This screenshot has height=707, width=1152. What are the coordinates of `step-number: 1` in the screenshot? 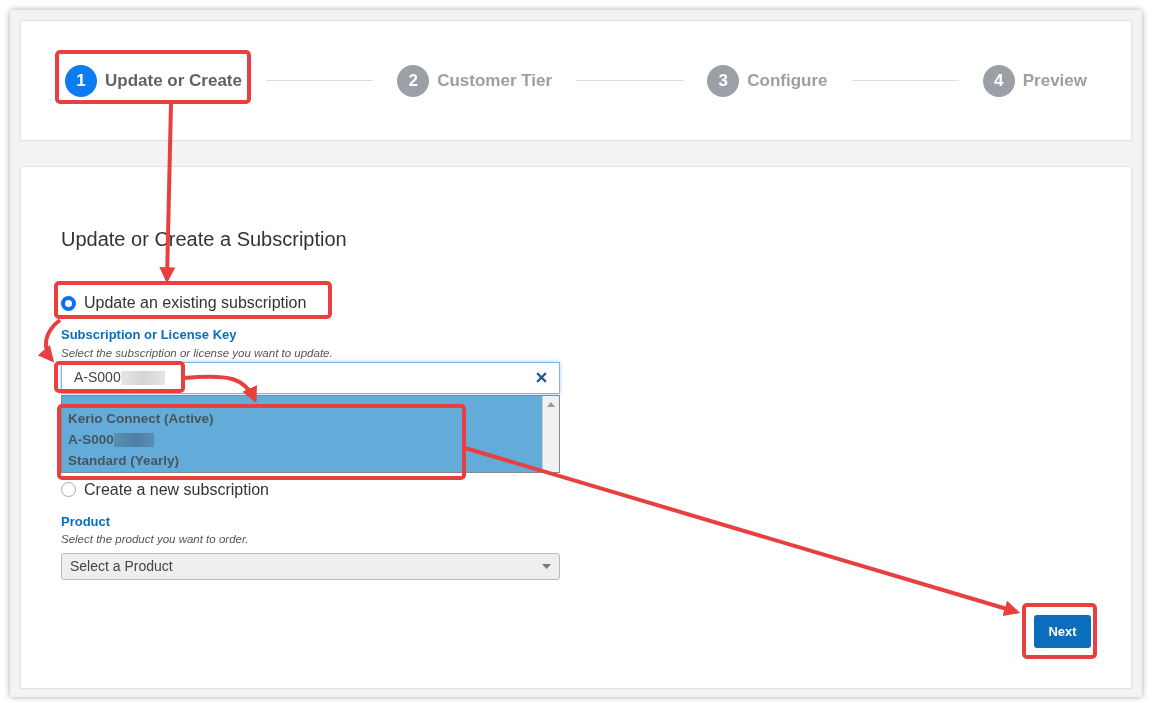 It's located at (81, 80).